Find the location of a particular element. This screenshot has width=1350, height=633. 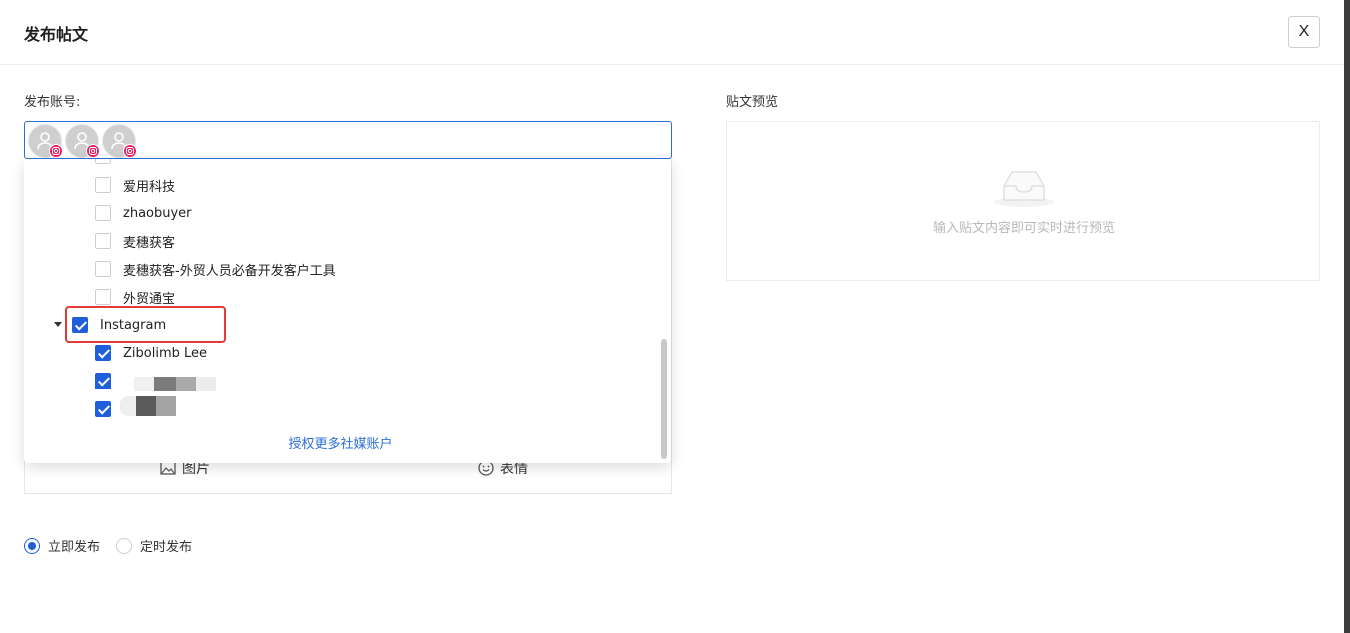

preview-panel: 输入贴文内容即可实时进行预览 is located at coordinates (1023, 201).